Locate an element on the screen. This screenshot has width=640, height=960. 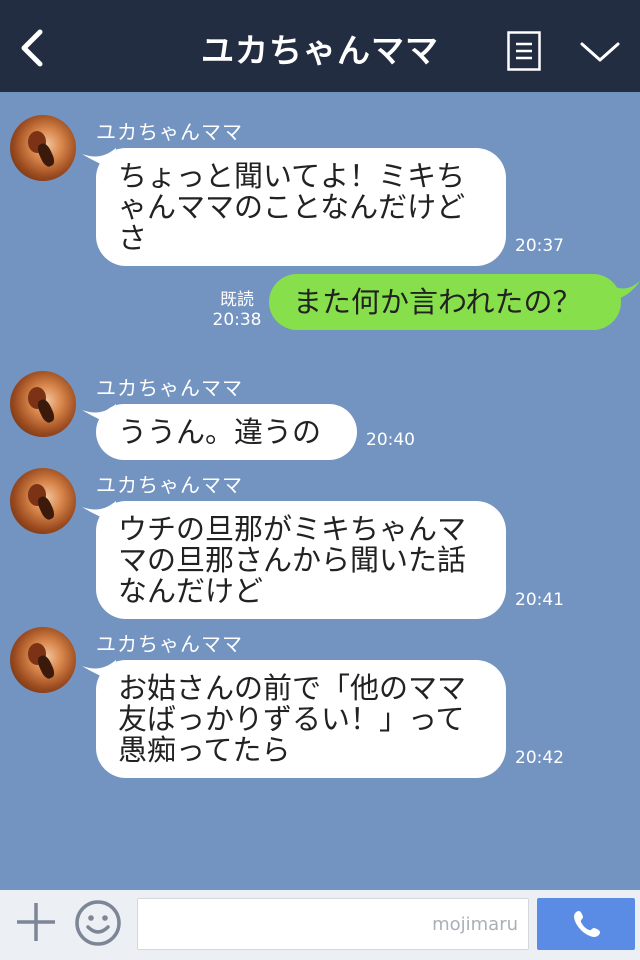
chevron-down-icon is located at coordinates (600, 51).